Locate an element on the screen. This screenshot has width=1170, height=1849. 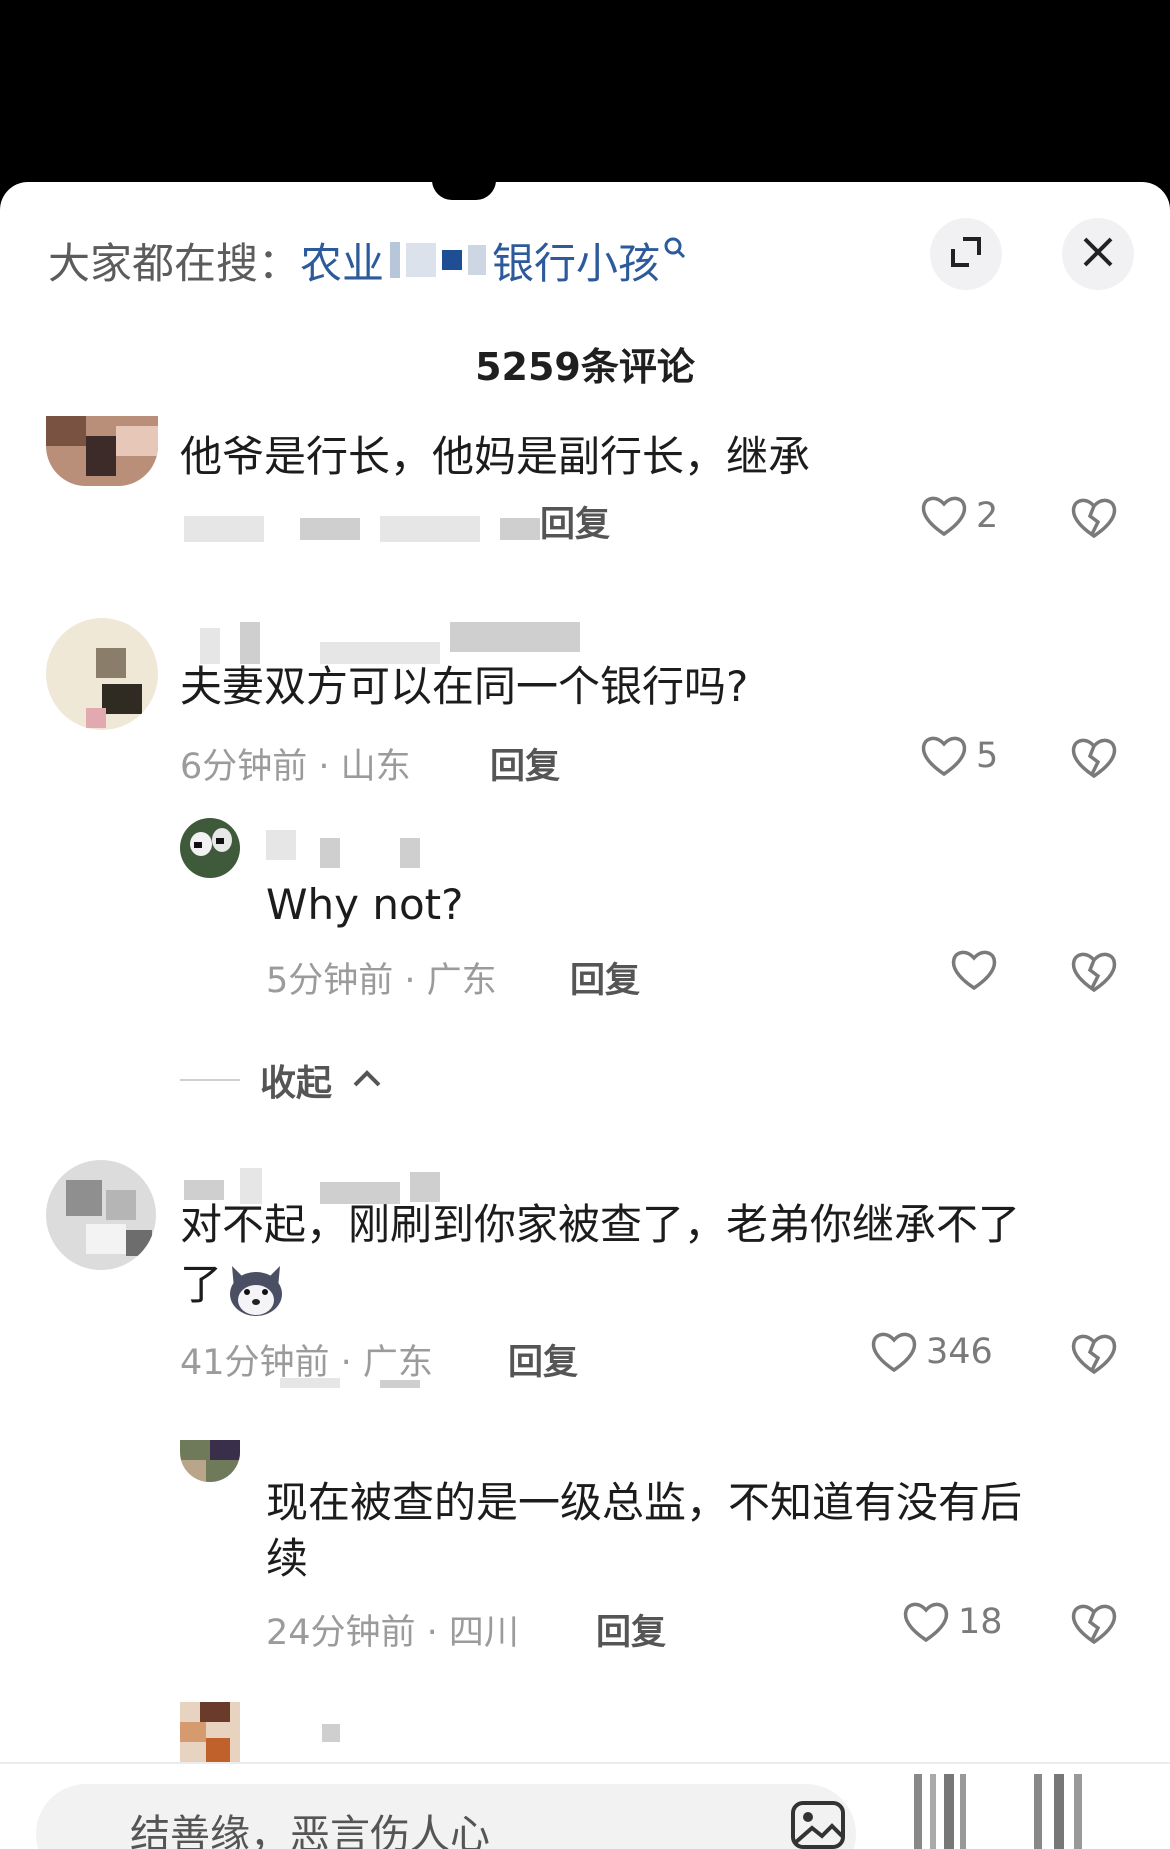
expand-button is located at coordinates (966, 254).